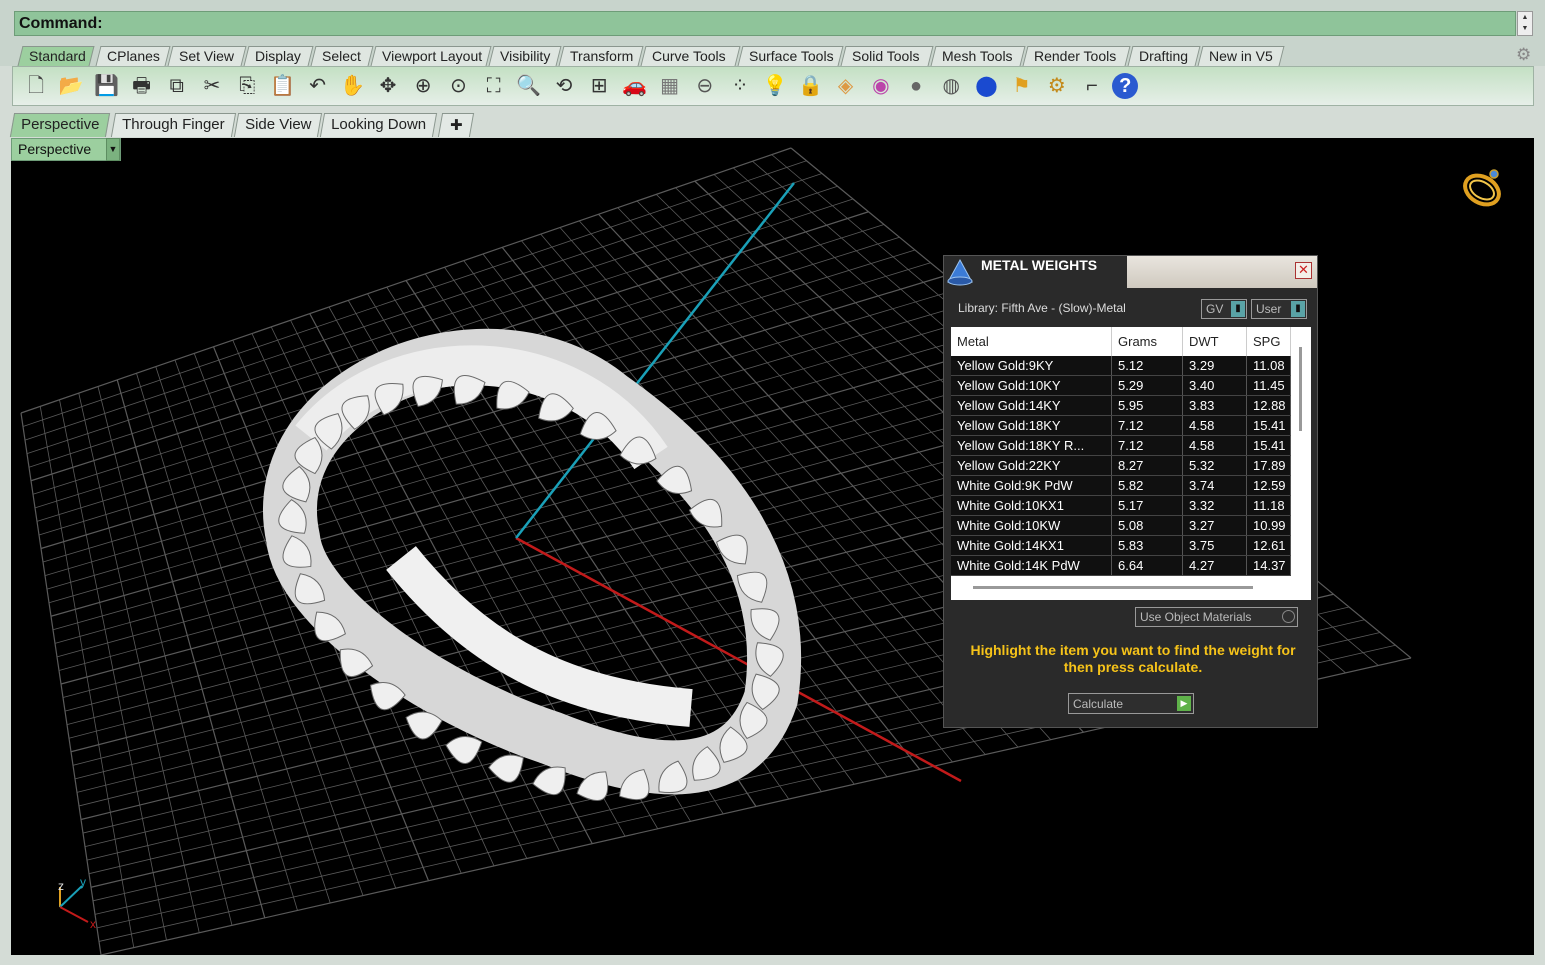 The height and width of the screenshot is (965, 1545). Describe the element at coordinates (1215, 505) in the screenshot. I see `table-cell-dwt: 3.32` at that location.